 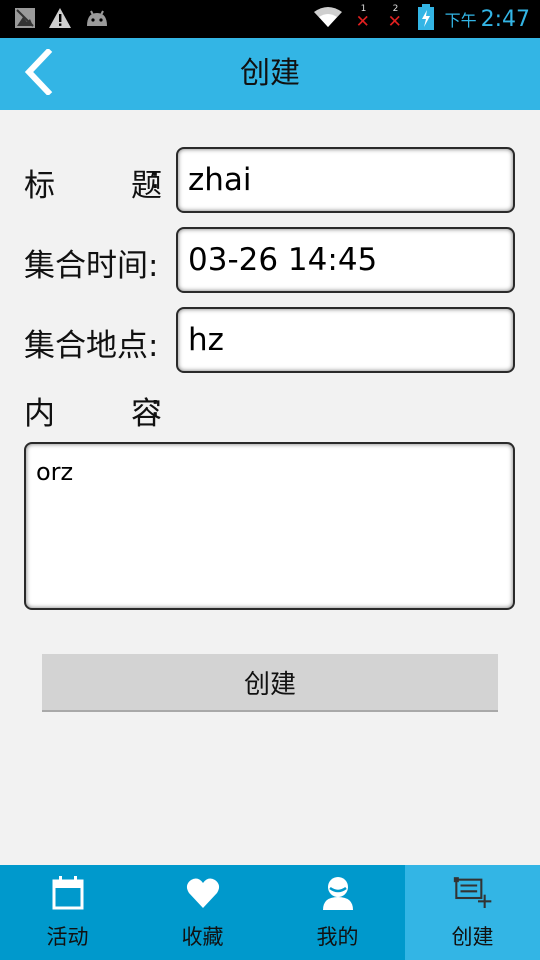 I want to click on title-label-colon: :, so click(x=155, y=178).